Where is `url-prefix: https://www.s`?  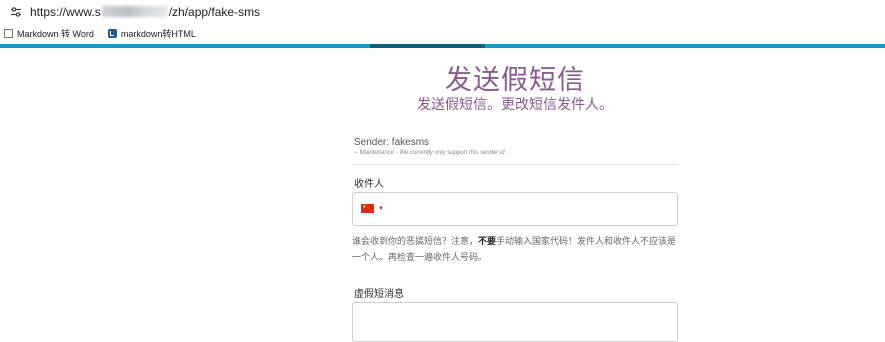 url-prefix: https://www.s is located at coordinates (65, 12).